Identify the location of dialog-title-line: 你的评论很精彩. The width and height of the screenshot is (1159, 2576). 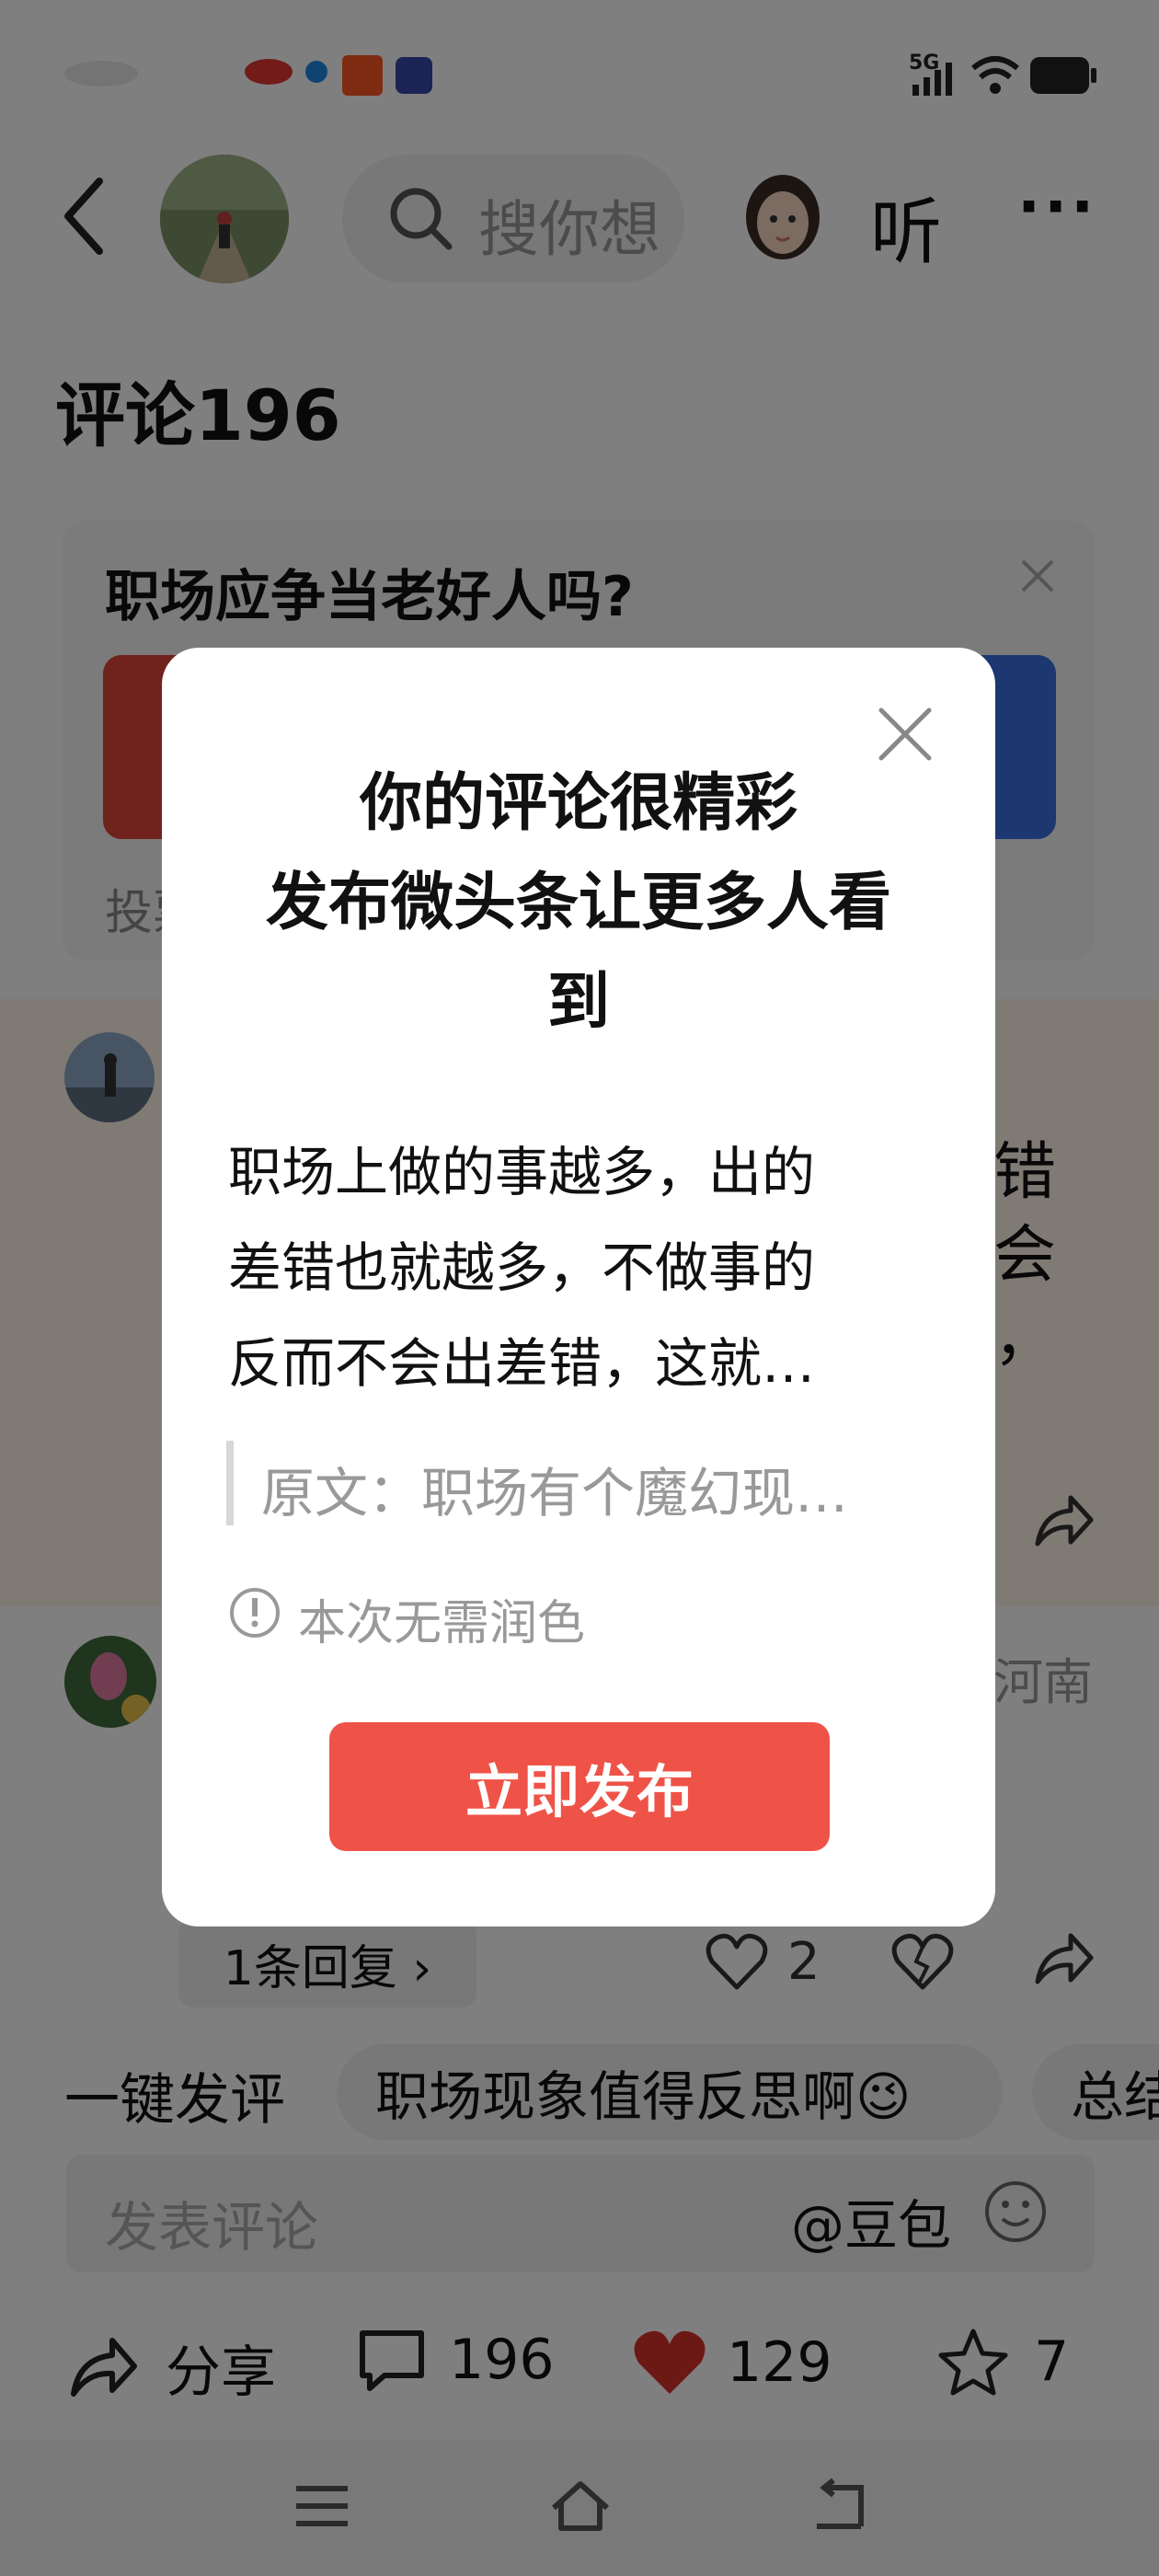
(578, 803).